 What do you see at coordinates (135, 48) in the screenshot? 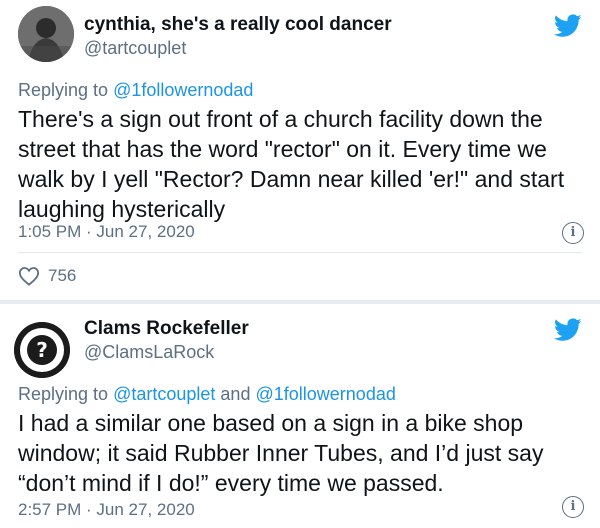
I see `user-handle: @tartcouplet` at bounding box center [135, 48].